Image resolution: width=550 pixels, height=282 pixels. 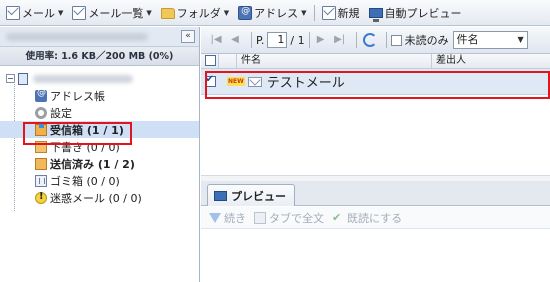 What do you see at coordinates (79, 12) in the screenshot?
I see `mail-list-icon` at bounding box center [79, 12].